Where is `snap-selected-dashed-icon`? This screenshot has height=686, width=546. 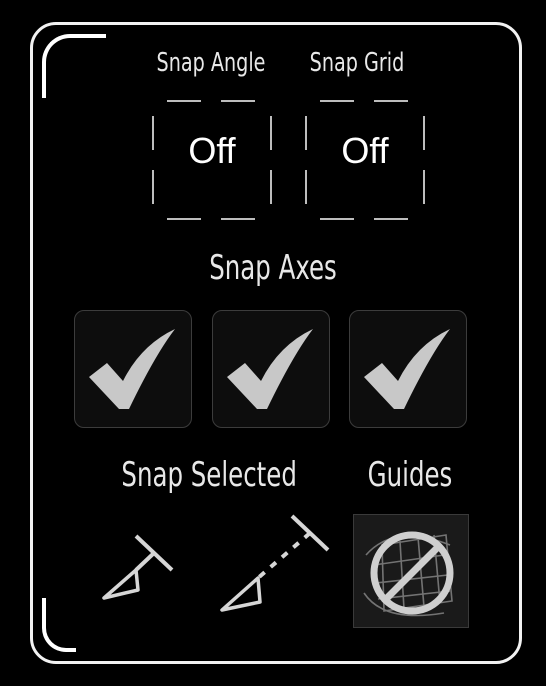
snap-selected-dashed-icon is located at coordinates (276, 565).